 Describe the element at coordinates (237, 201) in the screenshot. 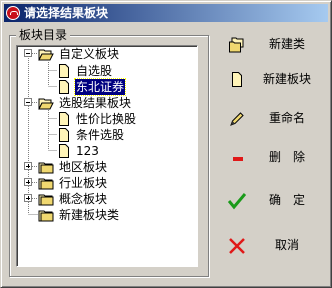

I see `checkmark-icon` at that location.